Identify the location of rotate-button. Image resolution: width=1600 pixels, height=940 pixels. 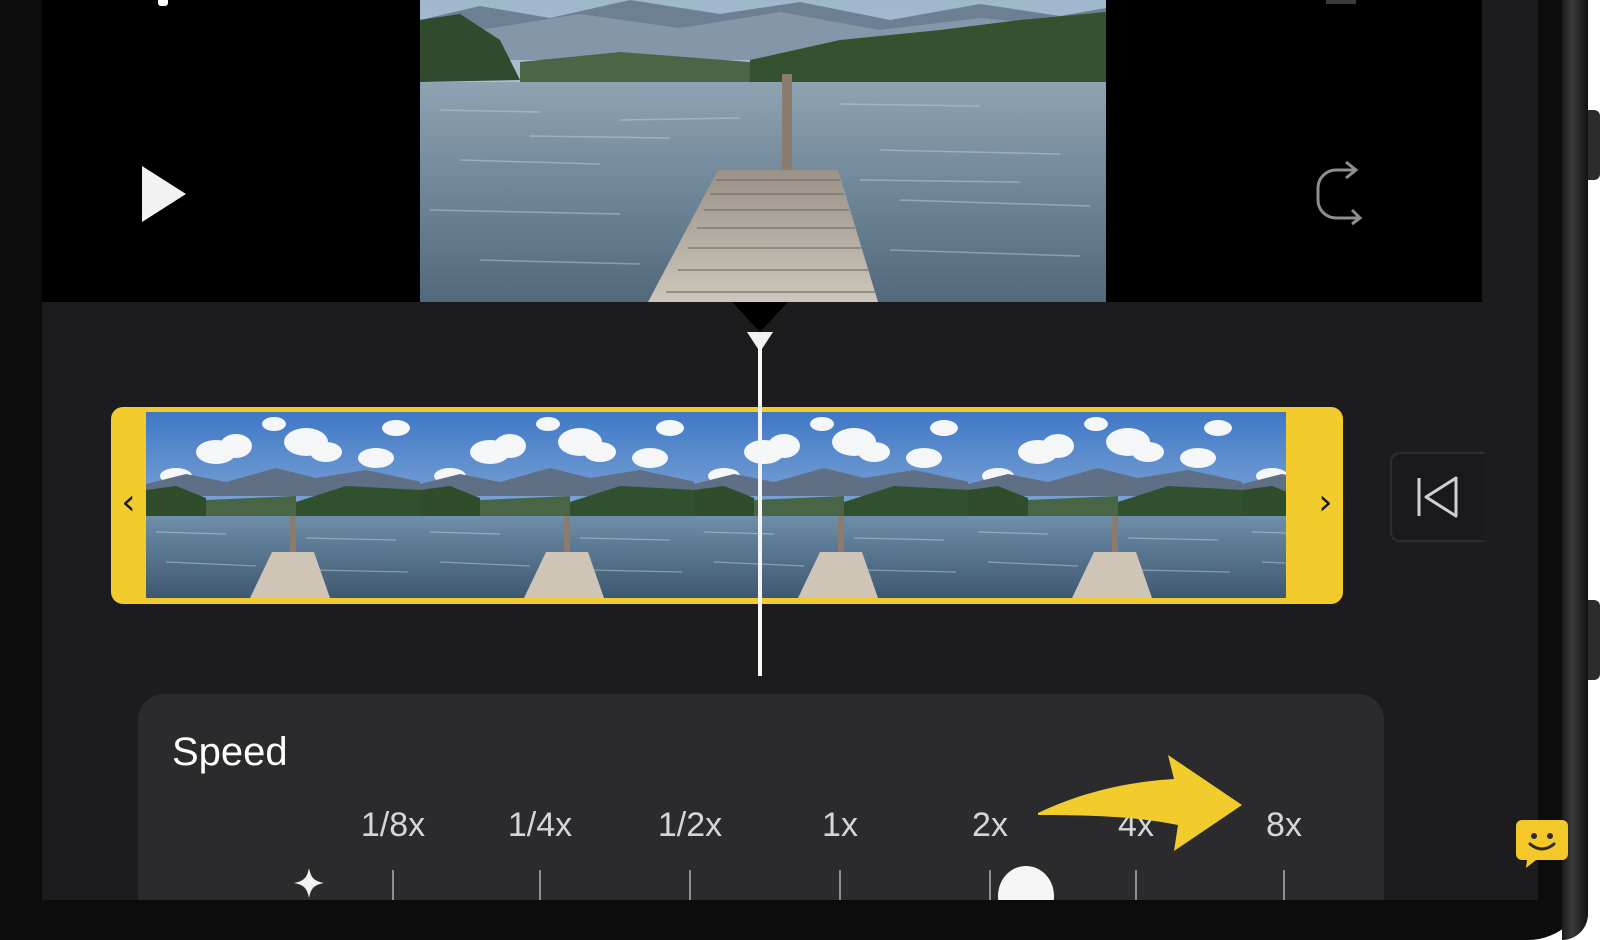
(1342, 193).